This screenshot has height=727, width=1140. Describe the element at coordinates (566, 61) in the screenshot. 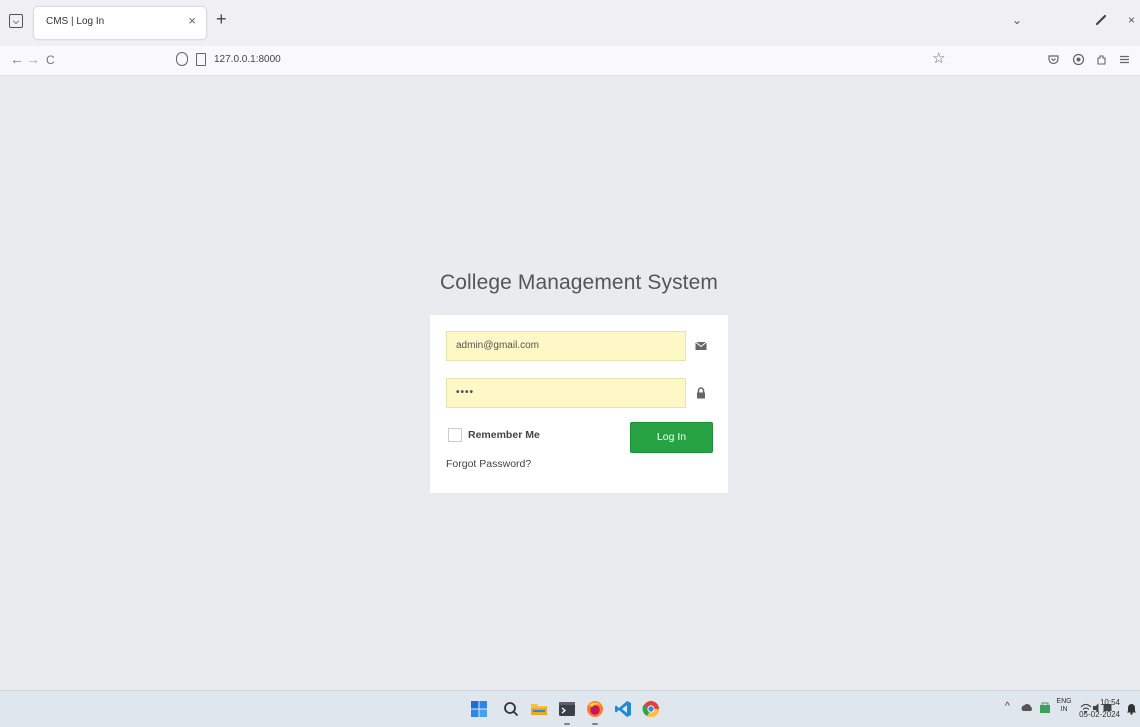

I see `address-bar: 127.0.0.1:8000` at that location.